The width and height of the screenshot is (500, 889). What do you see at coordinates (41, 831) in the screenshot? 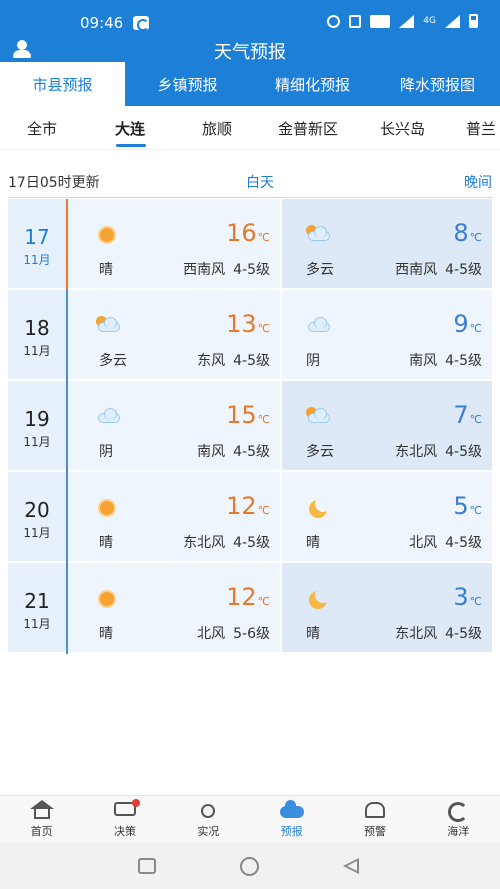
I see `nav-label: 首页` at bounding box center [41, 831].